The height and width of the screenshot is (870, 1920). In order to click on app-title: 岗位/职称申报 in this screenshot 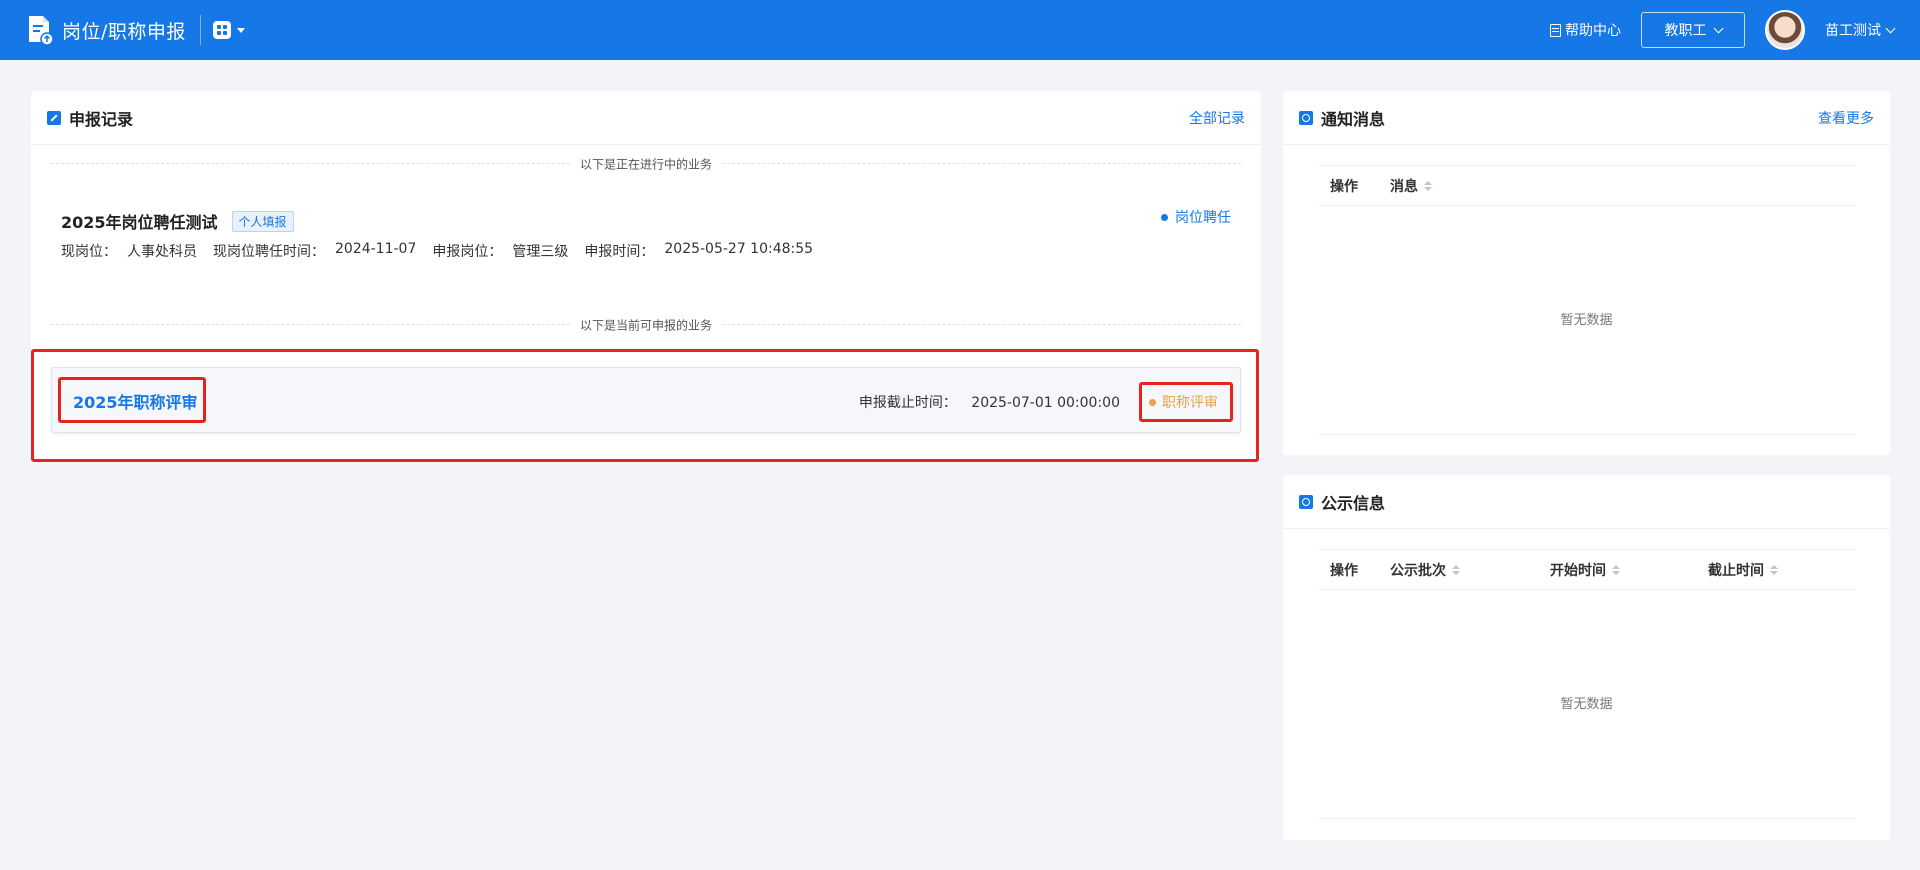, I will do `click(124, 31)`.